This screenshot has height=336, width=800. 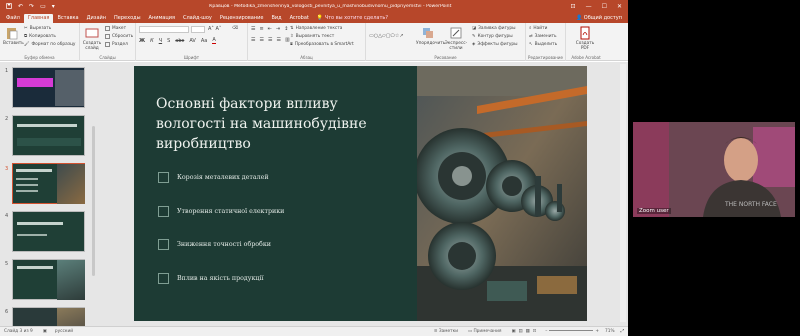 What do you see at coordinates (543, 44) in the screenshot?
I see `select-button: ↖ Выделить` at bounding box center [543, 44].